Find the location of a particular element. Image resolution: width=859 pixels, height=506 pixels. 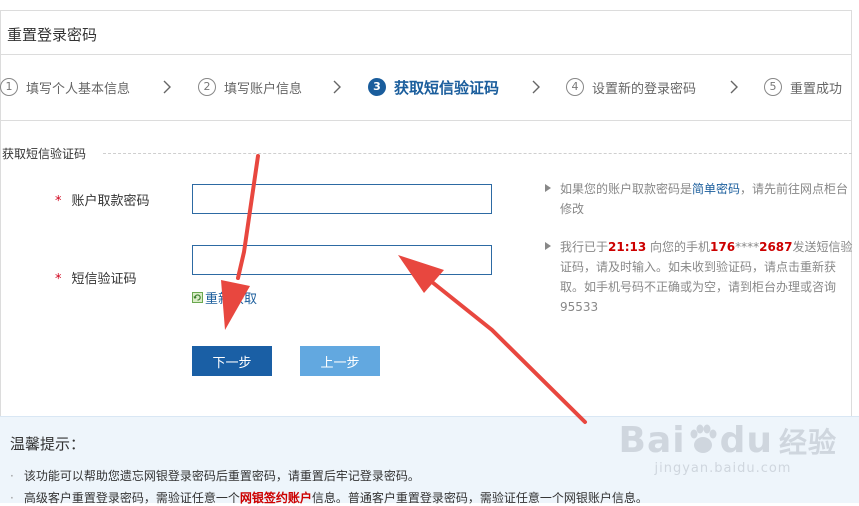

step-1: 1 填写个人基本信息 is located at coordinates (65, 87).